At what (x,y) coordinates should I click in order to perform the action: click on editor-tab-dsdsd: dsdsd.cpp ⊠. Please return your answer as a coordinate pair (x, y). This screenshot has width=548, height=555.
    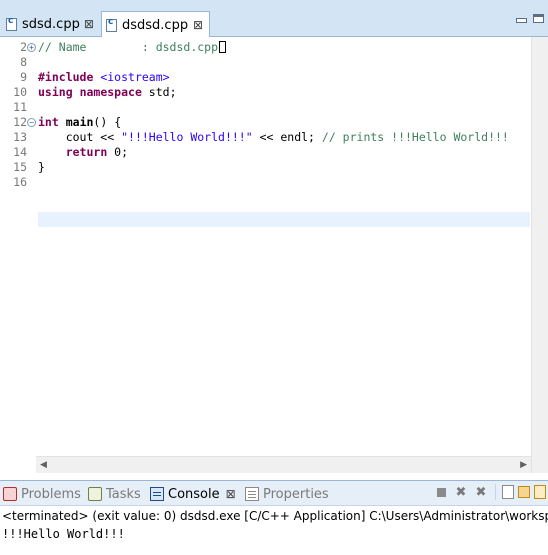
    Looking at the image, I should click on (155, 24).